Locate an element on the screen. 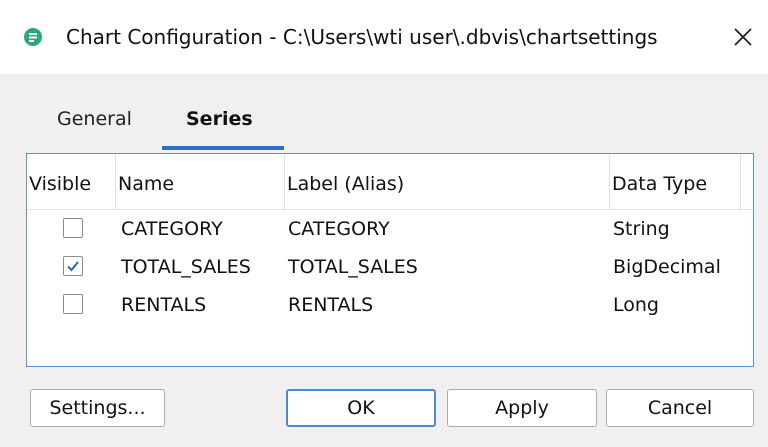  series-data-type: String is located at coordinates (641, 229).